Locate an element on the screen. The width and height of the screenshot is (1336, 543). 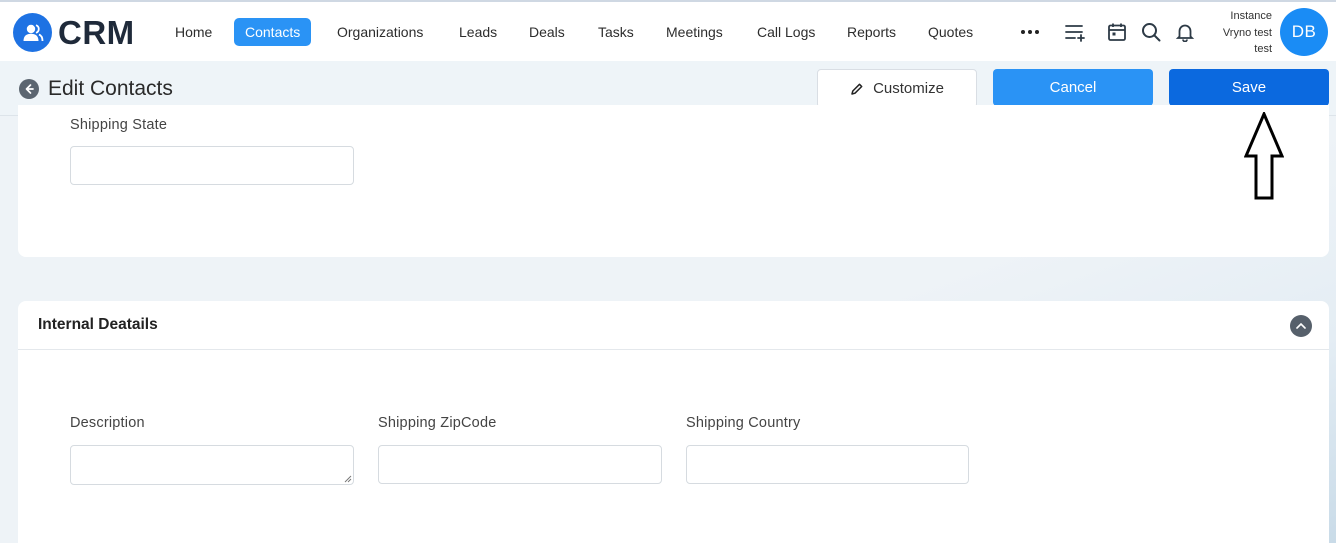
nav-leads: Leads is located at coordinates (478, 32).